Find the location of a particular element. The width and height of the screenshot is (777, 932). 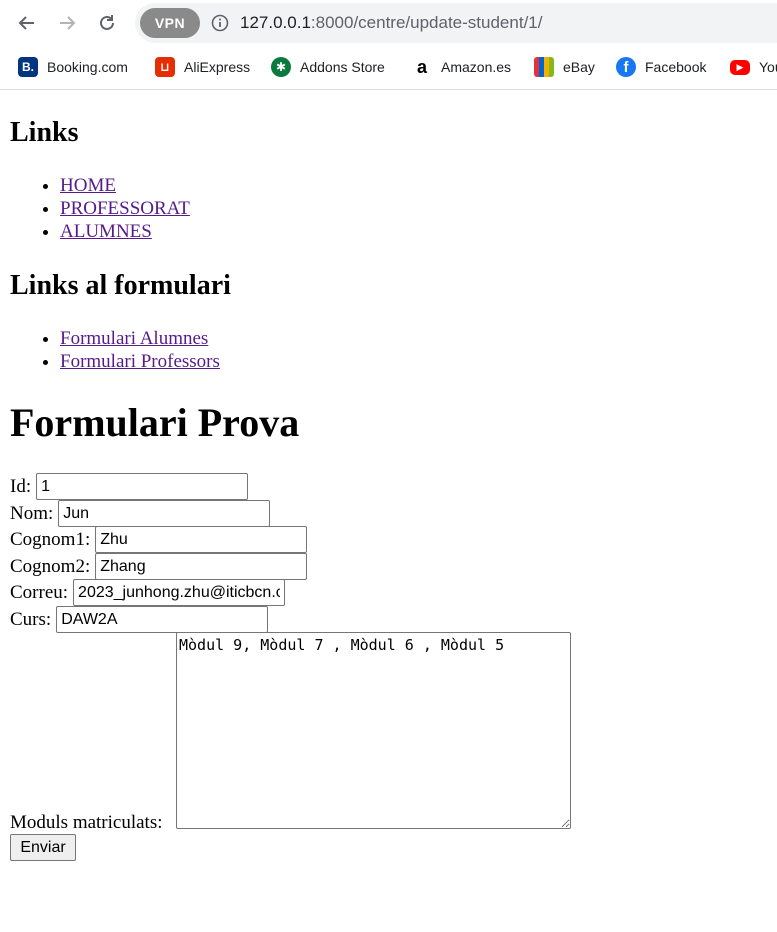

bookmark-label: You is located at coordinates (768, 67).